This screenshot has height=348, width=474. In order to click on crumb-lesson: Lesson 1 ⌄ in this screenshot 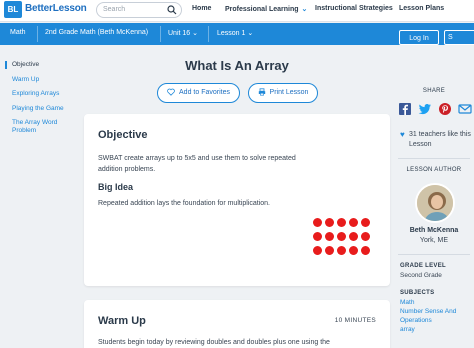, I will do `click(235, 33)`.